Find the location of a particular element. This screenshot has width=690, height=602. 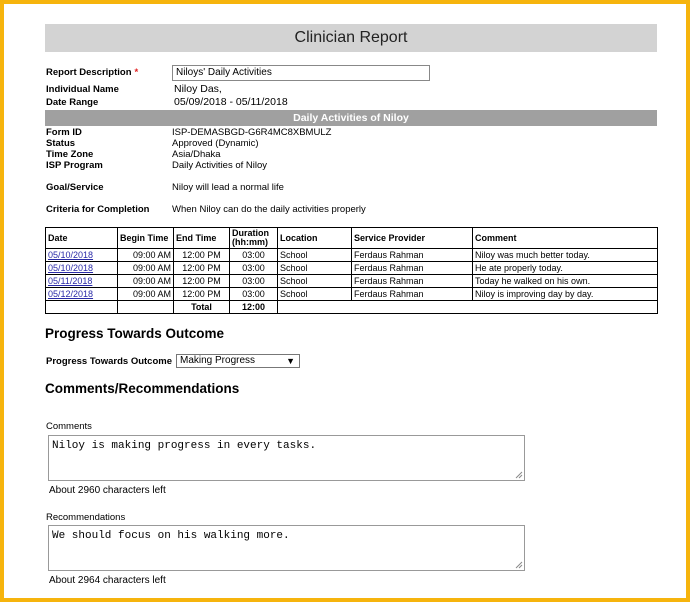

progress-selected-value: Making Progress is located at coordinates (218, 360).